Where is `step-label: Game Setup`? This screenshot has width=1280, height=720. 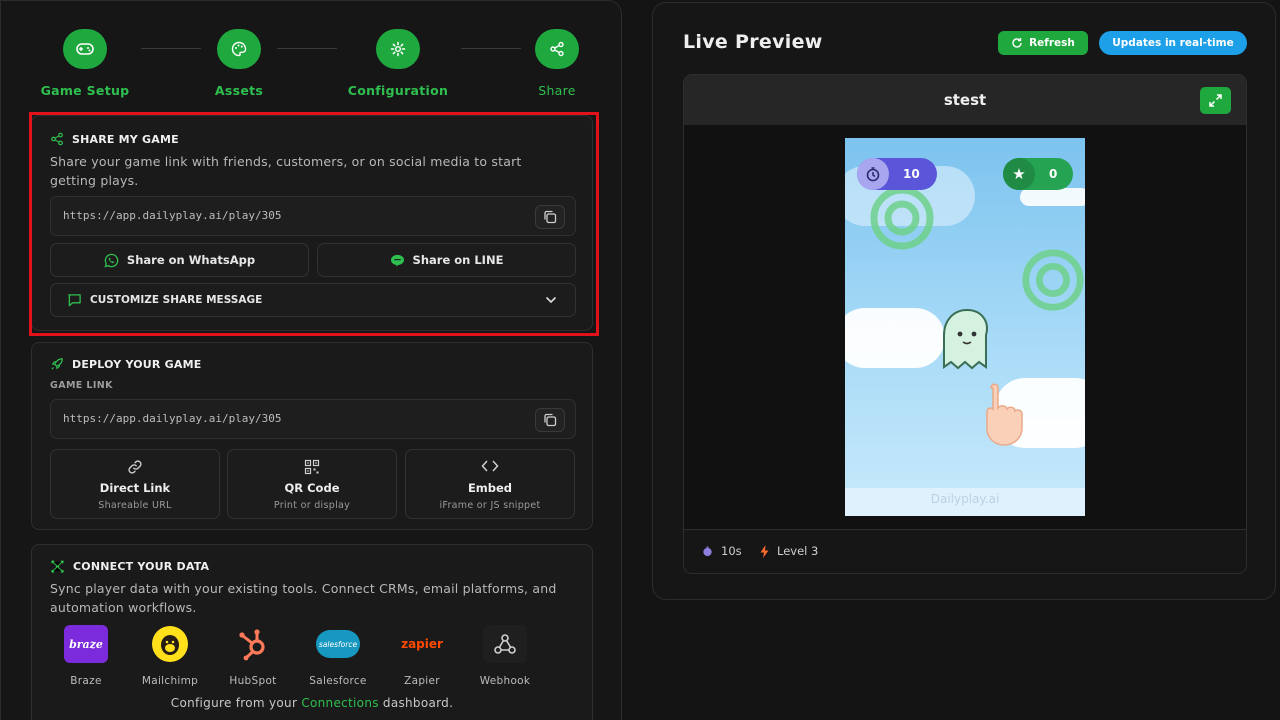 step-label: Game Setup is located at coordinates (85, 90).